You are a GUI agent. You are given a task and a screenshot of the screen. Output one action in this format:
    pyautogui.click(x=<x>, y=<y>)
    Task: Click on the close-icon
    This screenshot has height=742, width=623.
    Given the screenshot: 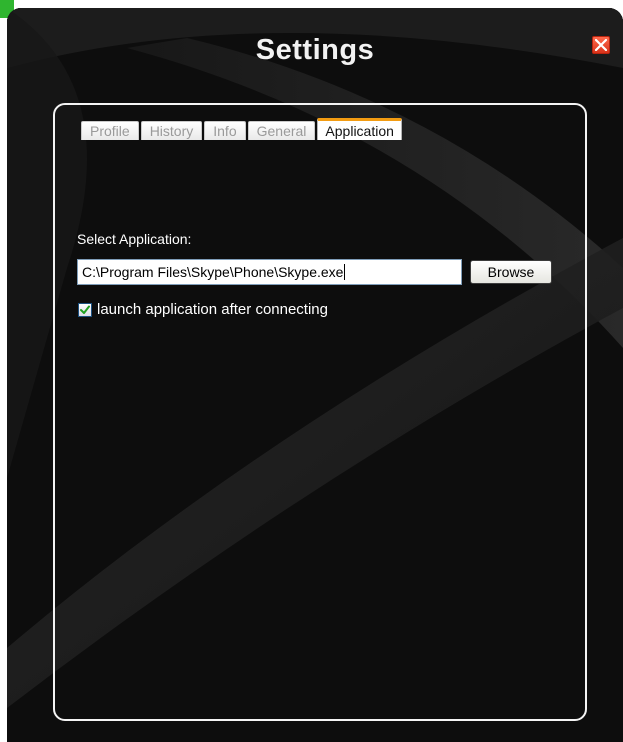 What is the action you would take?
    pyautogui.click(x=601, y=45)
    